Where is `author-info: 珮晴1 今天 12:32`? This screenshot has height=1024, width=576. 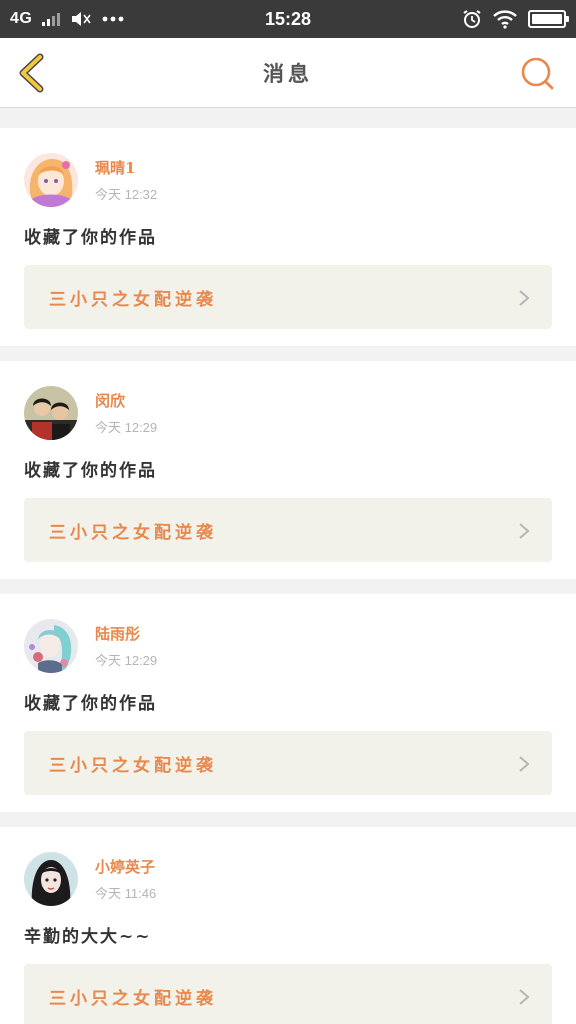
author-info: 珮晴1 今天 12:32 is located at coordinates (126, 180).